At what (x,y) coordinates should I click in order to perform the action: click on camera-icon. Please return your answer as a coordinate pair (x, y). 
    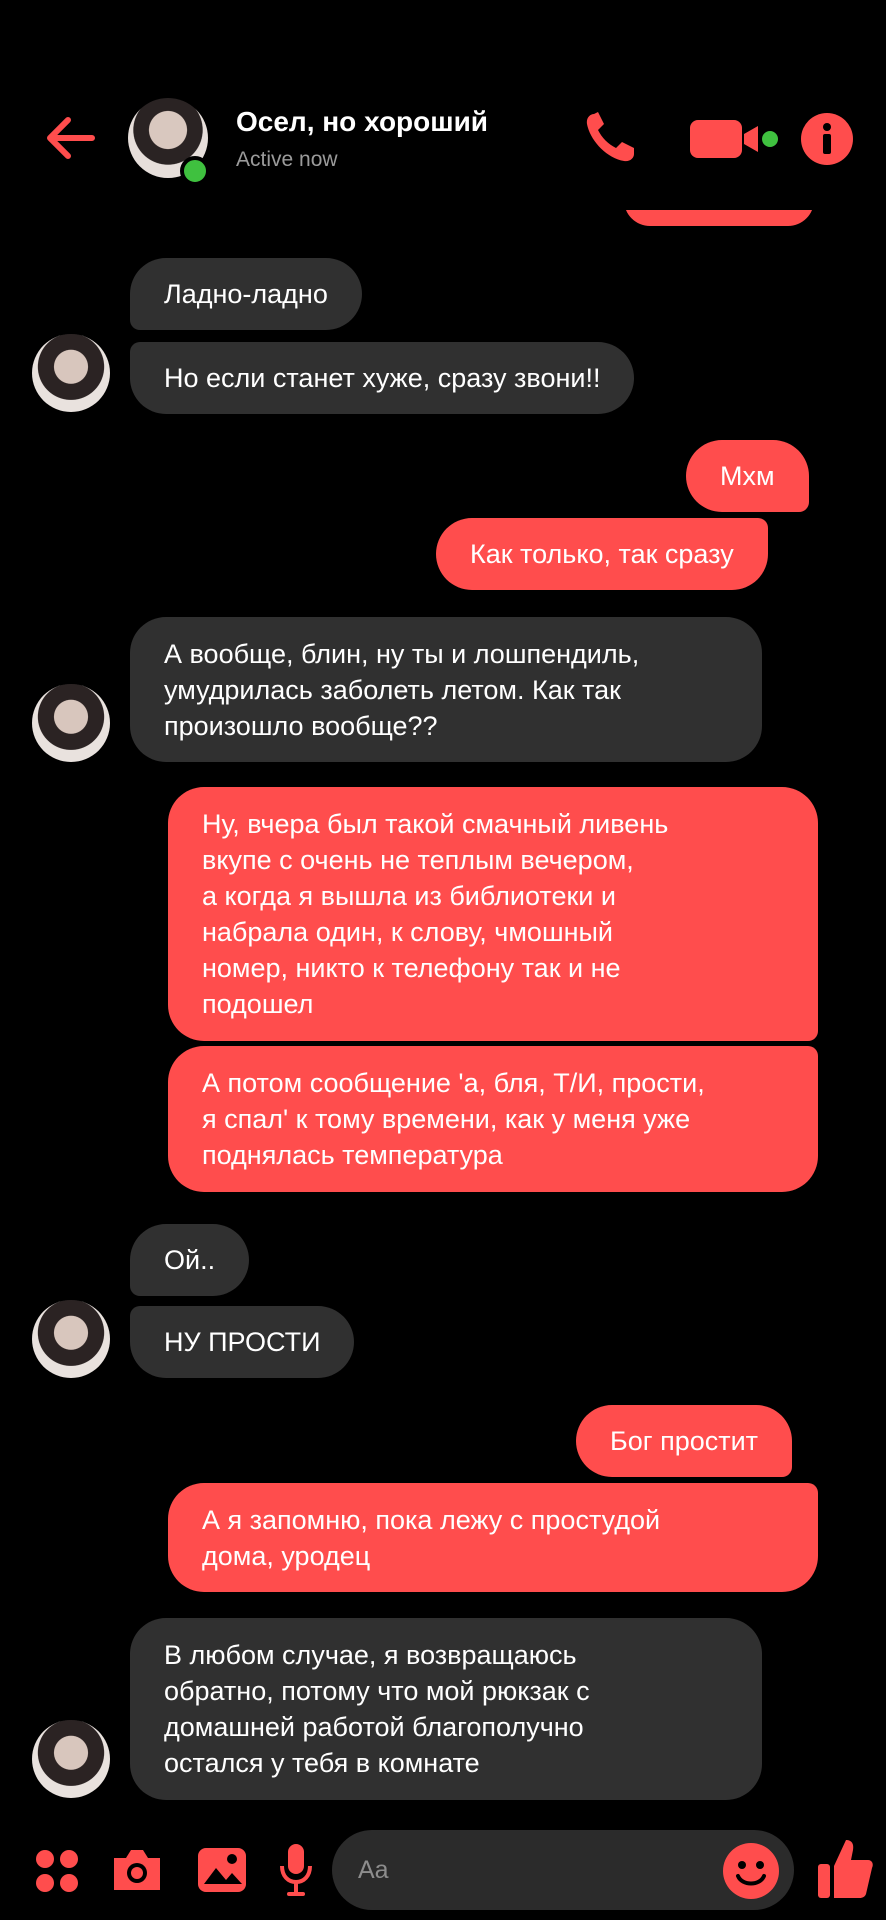
    Looking at the image, I should click on (137, 1870).